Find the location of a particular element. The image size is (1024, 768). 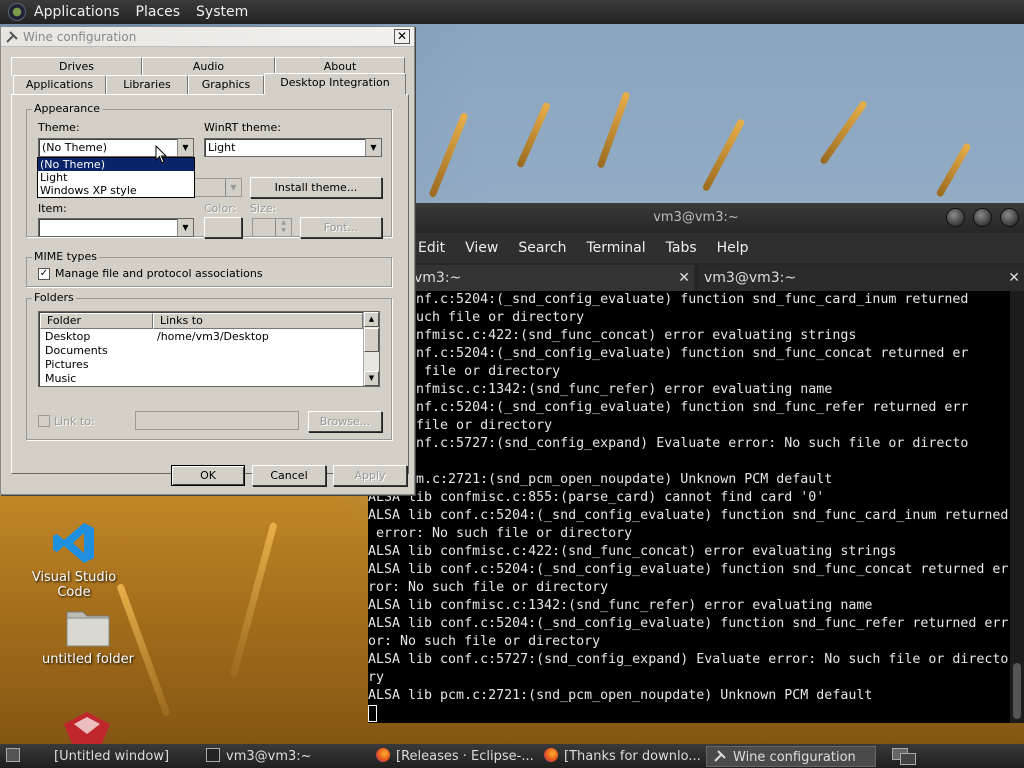

size-spinner: ▲ ▼ is located at coordinates (272, 227).